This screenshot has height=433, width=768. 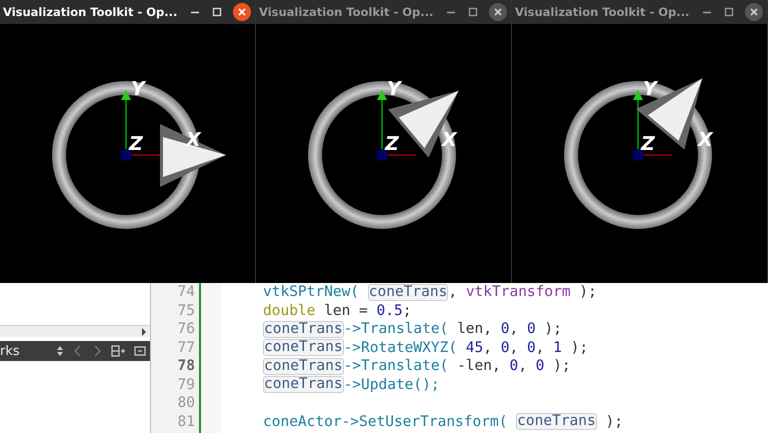 I want to click on close-panel-icon, so click(x=140, y=351).